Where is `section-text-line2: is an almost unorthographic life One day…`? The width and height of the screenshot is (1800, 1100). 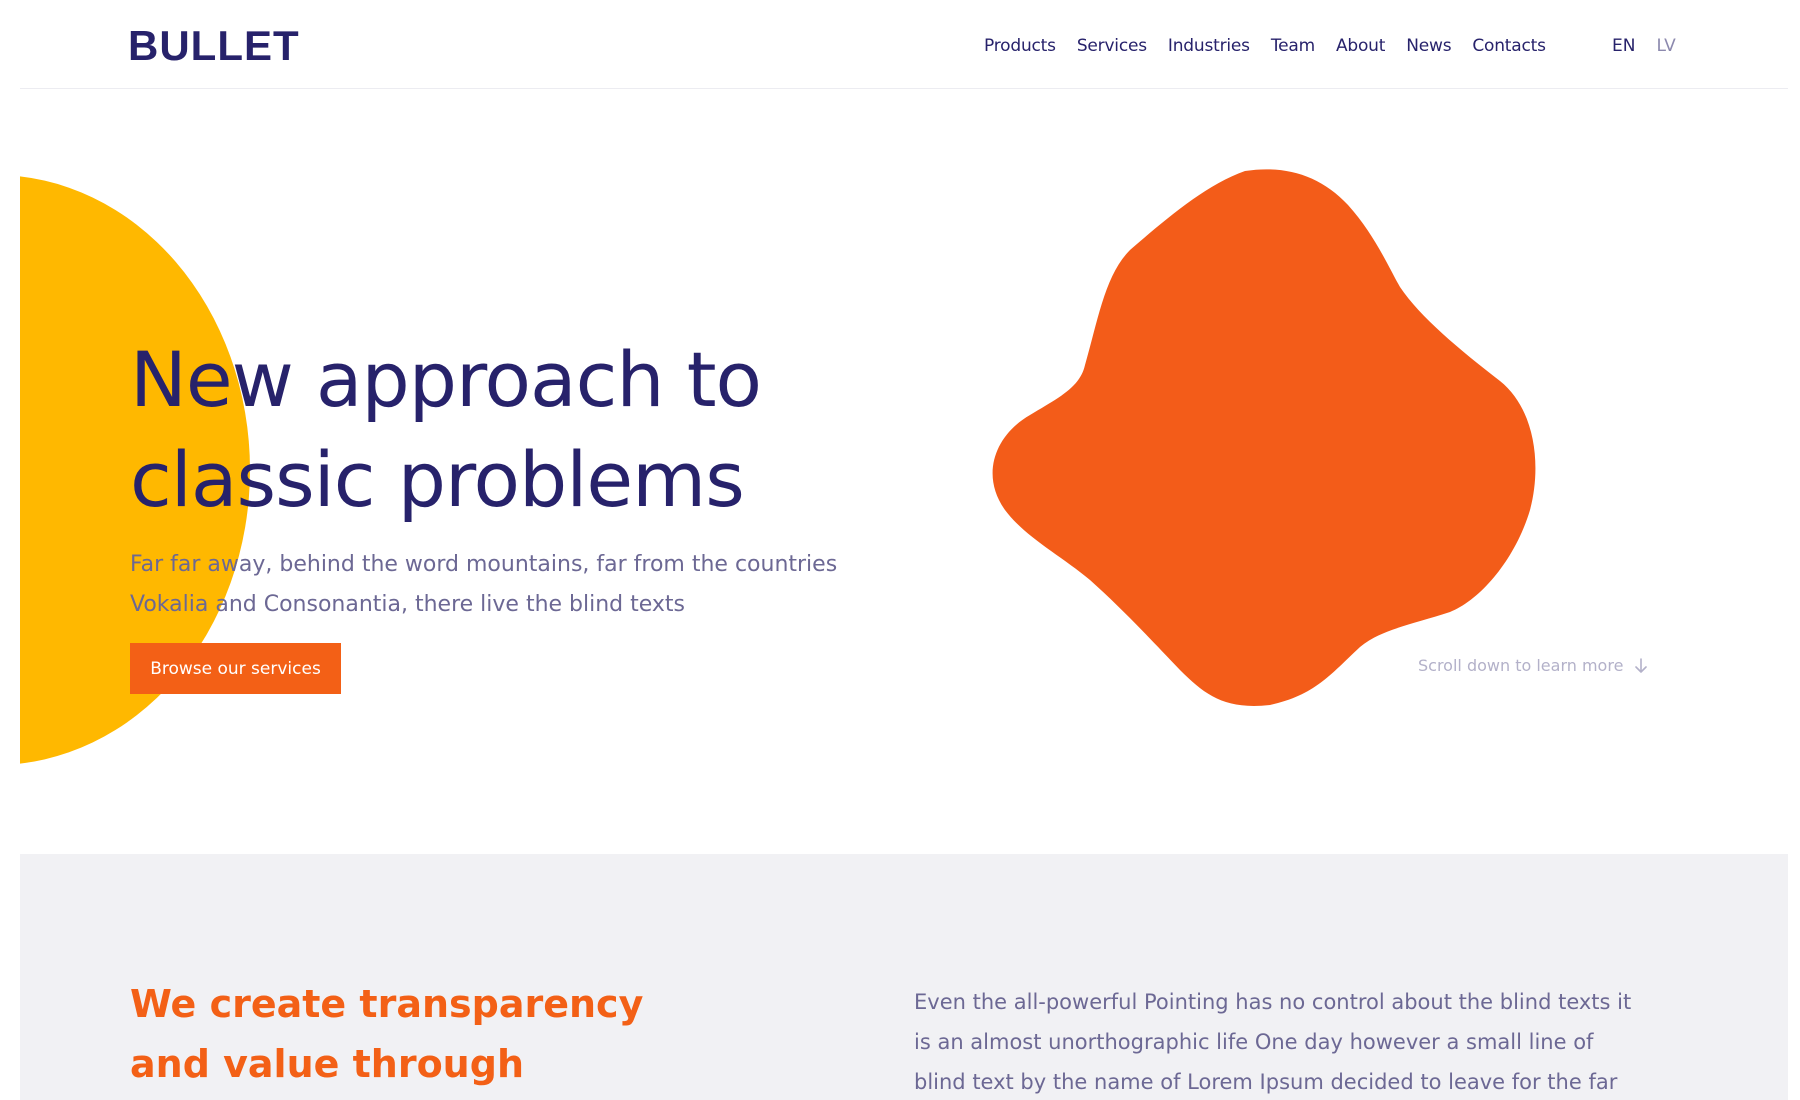
section-text-line2: is an almost unorthographic life One day… is located at coordinates (1254, 1042).